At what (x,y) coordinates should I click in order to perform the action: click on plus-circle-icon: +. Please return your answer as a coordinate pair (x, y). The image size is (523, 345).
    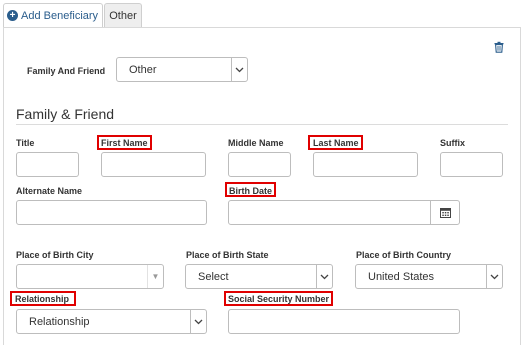
    Looking at the image, I should click on (12, 15).